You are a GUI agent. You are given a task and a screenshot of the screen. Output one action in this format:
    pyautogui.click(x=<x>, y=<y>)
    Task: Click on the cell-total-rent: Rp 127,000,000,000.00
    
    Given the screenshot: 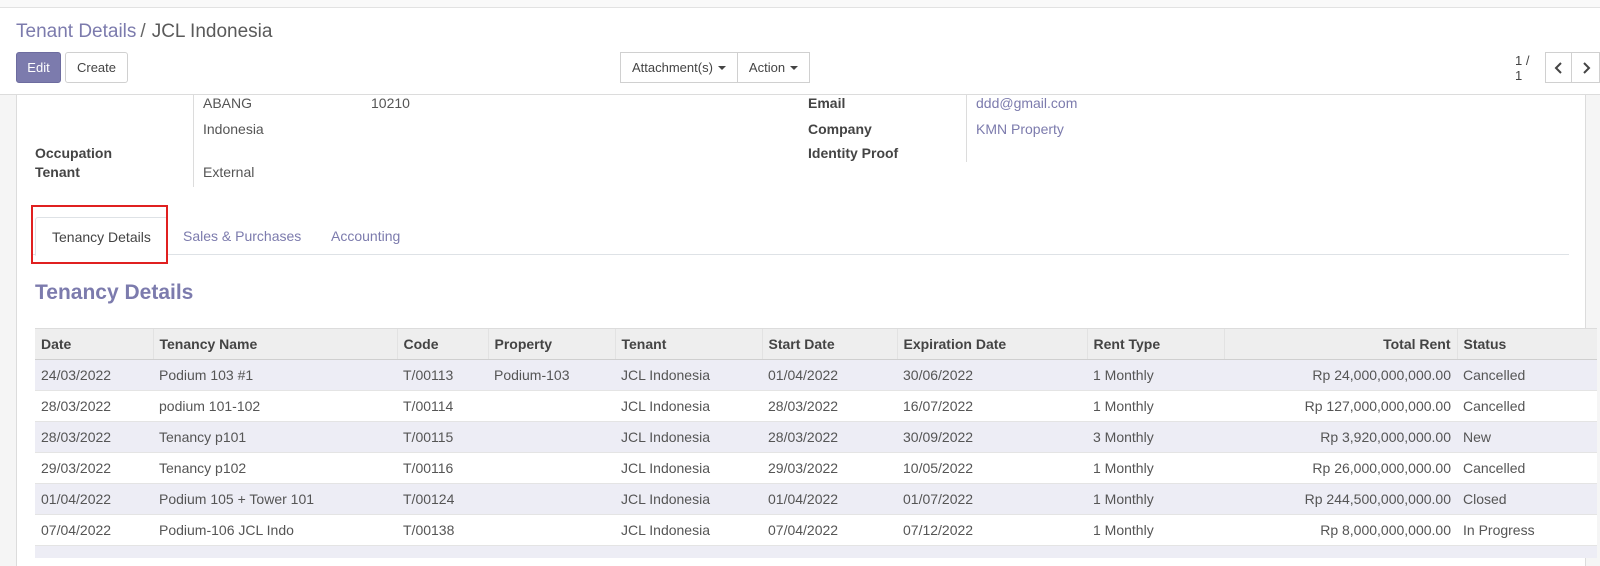 What is the action you would take?
    pyautogui.click(x=1340, y=406)
    